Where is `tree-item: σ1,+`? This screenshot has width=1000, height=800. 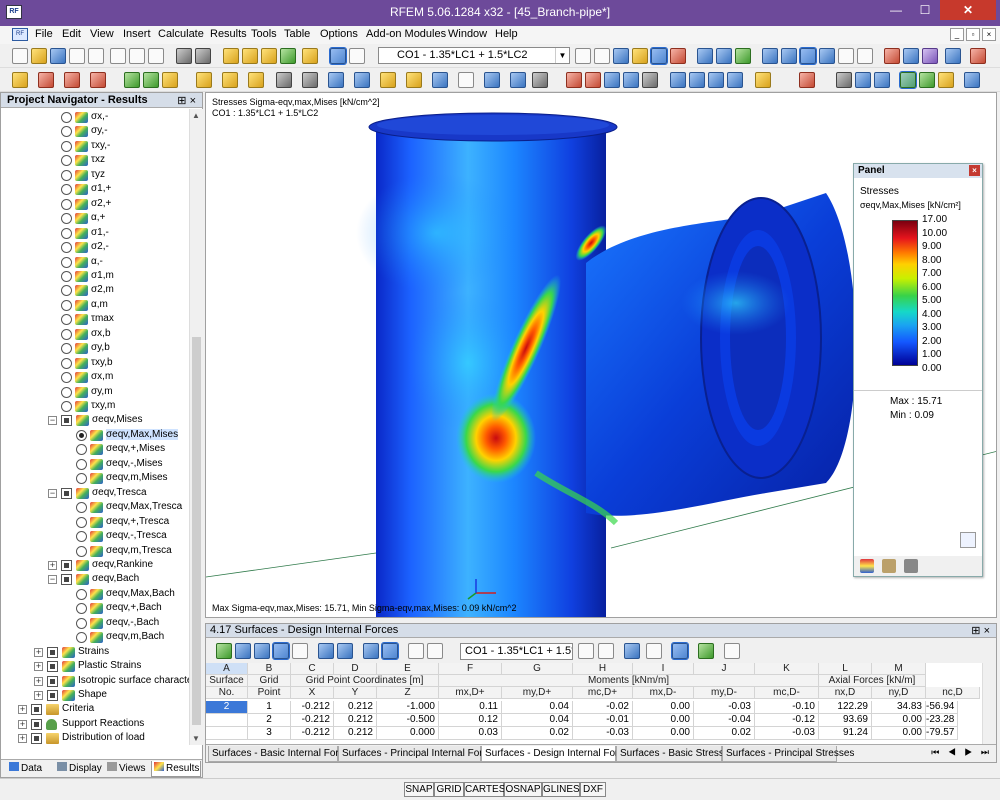
tree-item: σ1,+ is located at coordinates (95, 189).